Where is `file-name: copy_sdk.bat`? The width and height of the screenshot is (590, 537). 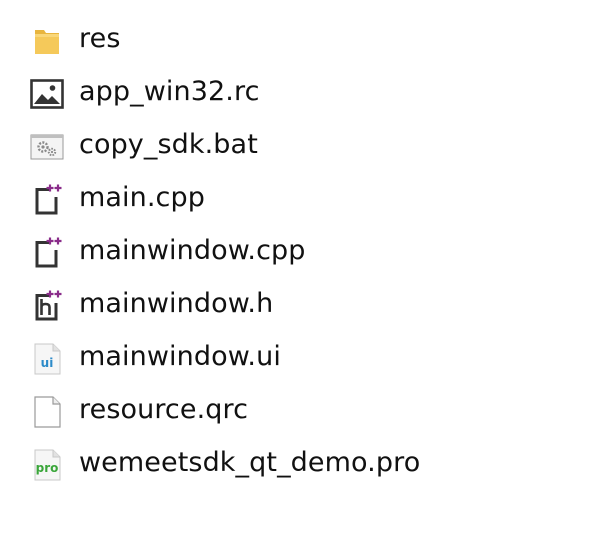
file-name: copy_sdk.bat is located at coordinates (168, 144).